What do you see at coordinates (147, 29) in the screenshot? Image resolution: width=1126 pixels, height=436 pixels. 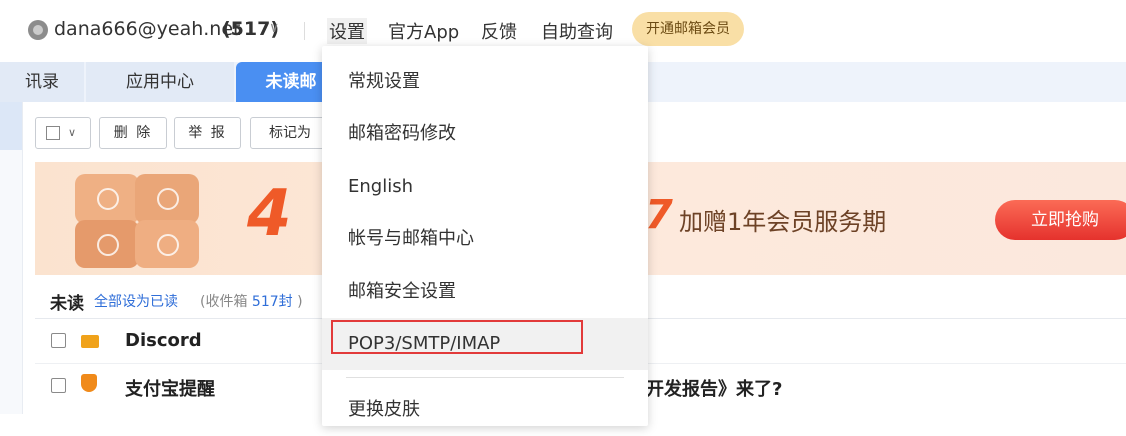 I see `user-email: dana666@yeah.net` at bounding box center [147, 29].